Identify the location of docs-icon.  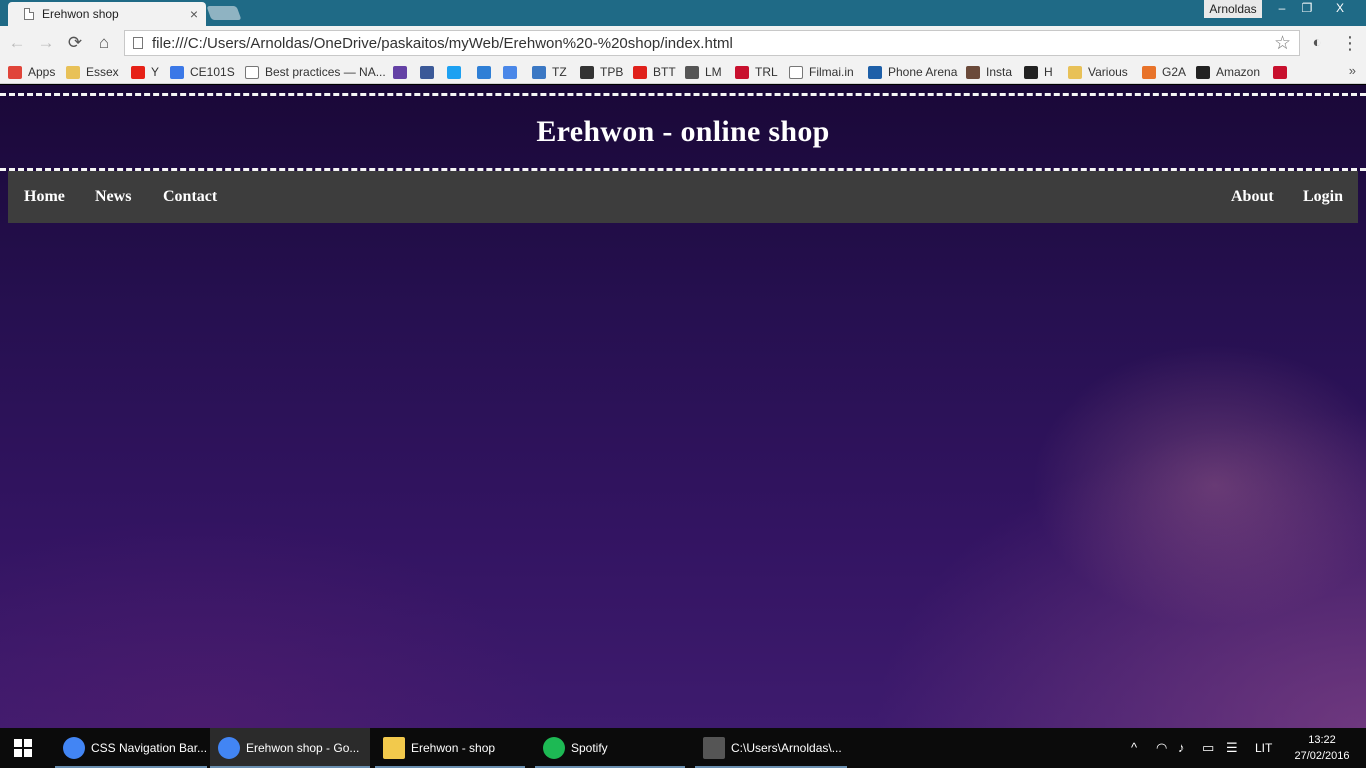
(177, 72).